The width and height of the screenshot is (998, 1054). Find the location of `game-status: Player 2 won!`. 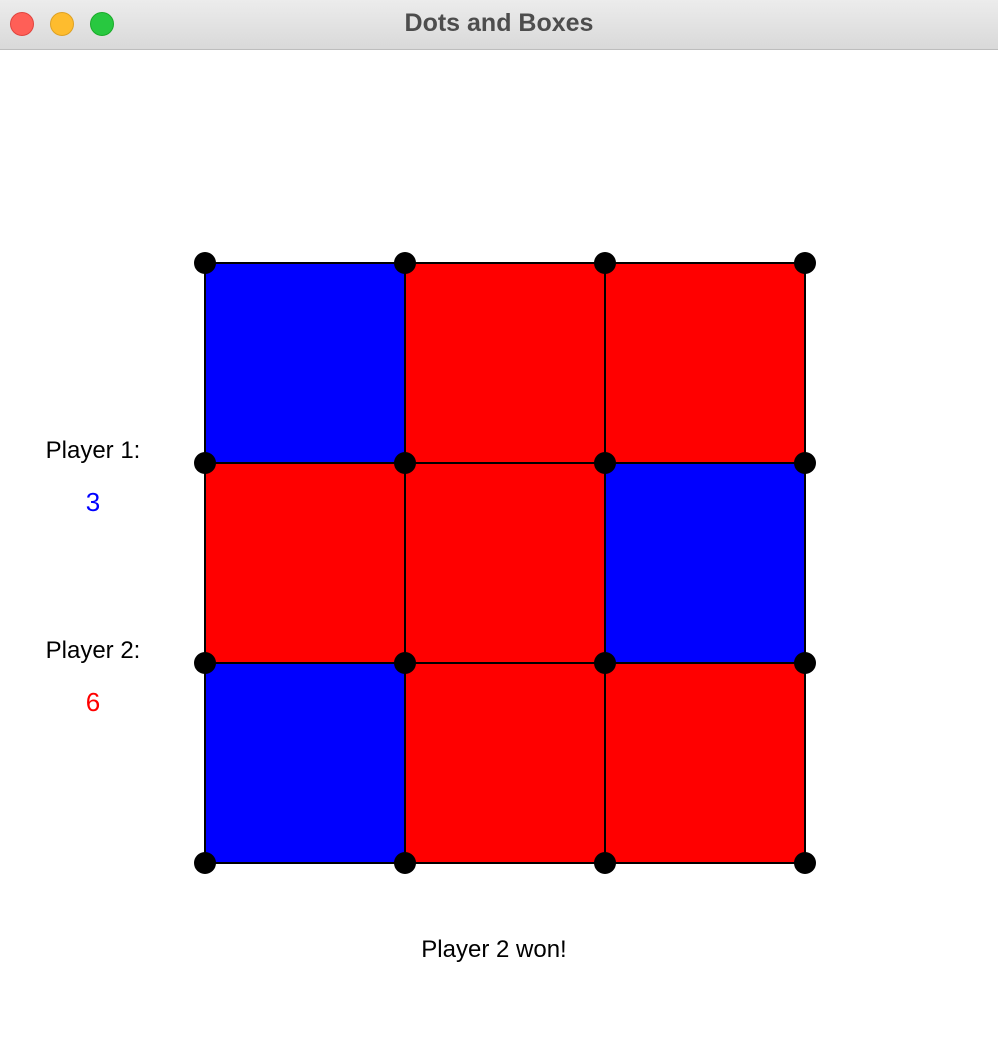

game-status: Player 2 won! is located at coordinates (494, 949).